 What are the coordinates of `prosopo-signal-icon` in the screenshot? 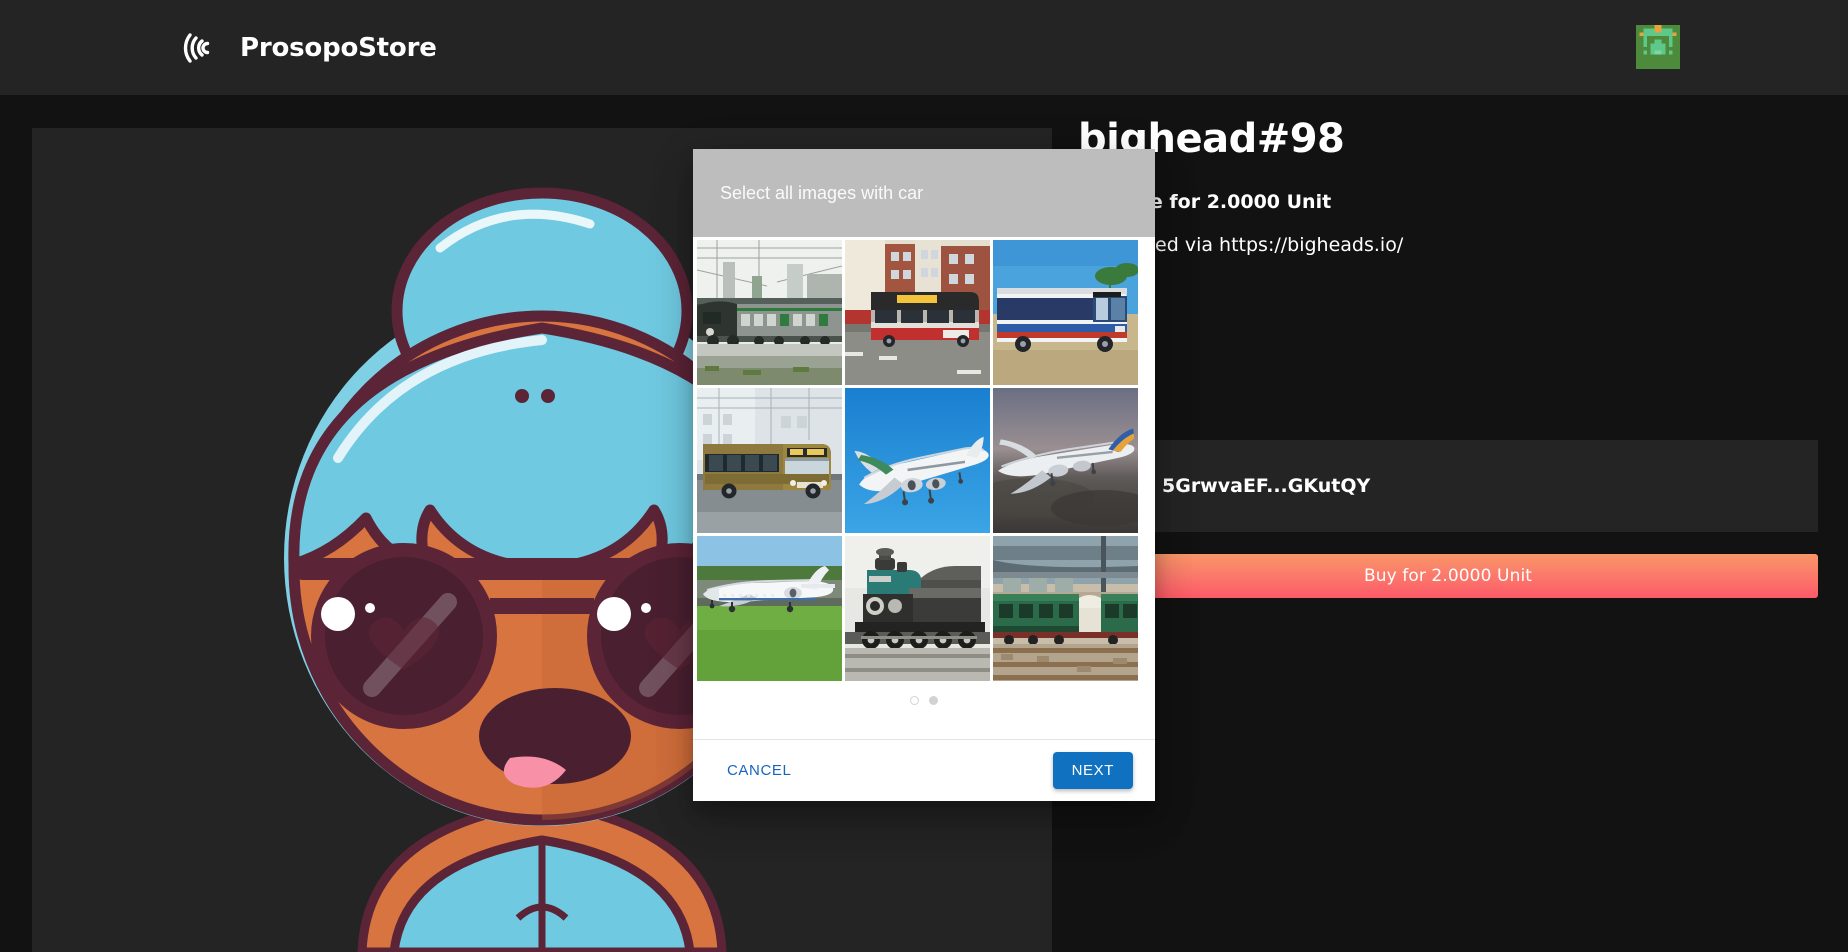 It's located at (198, 48).